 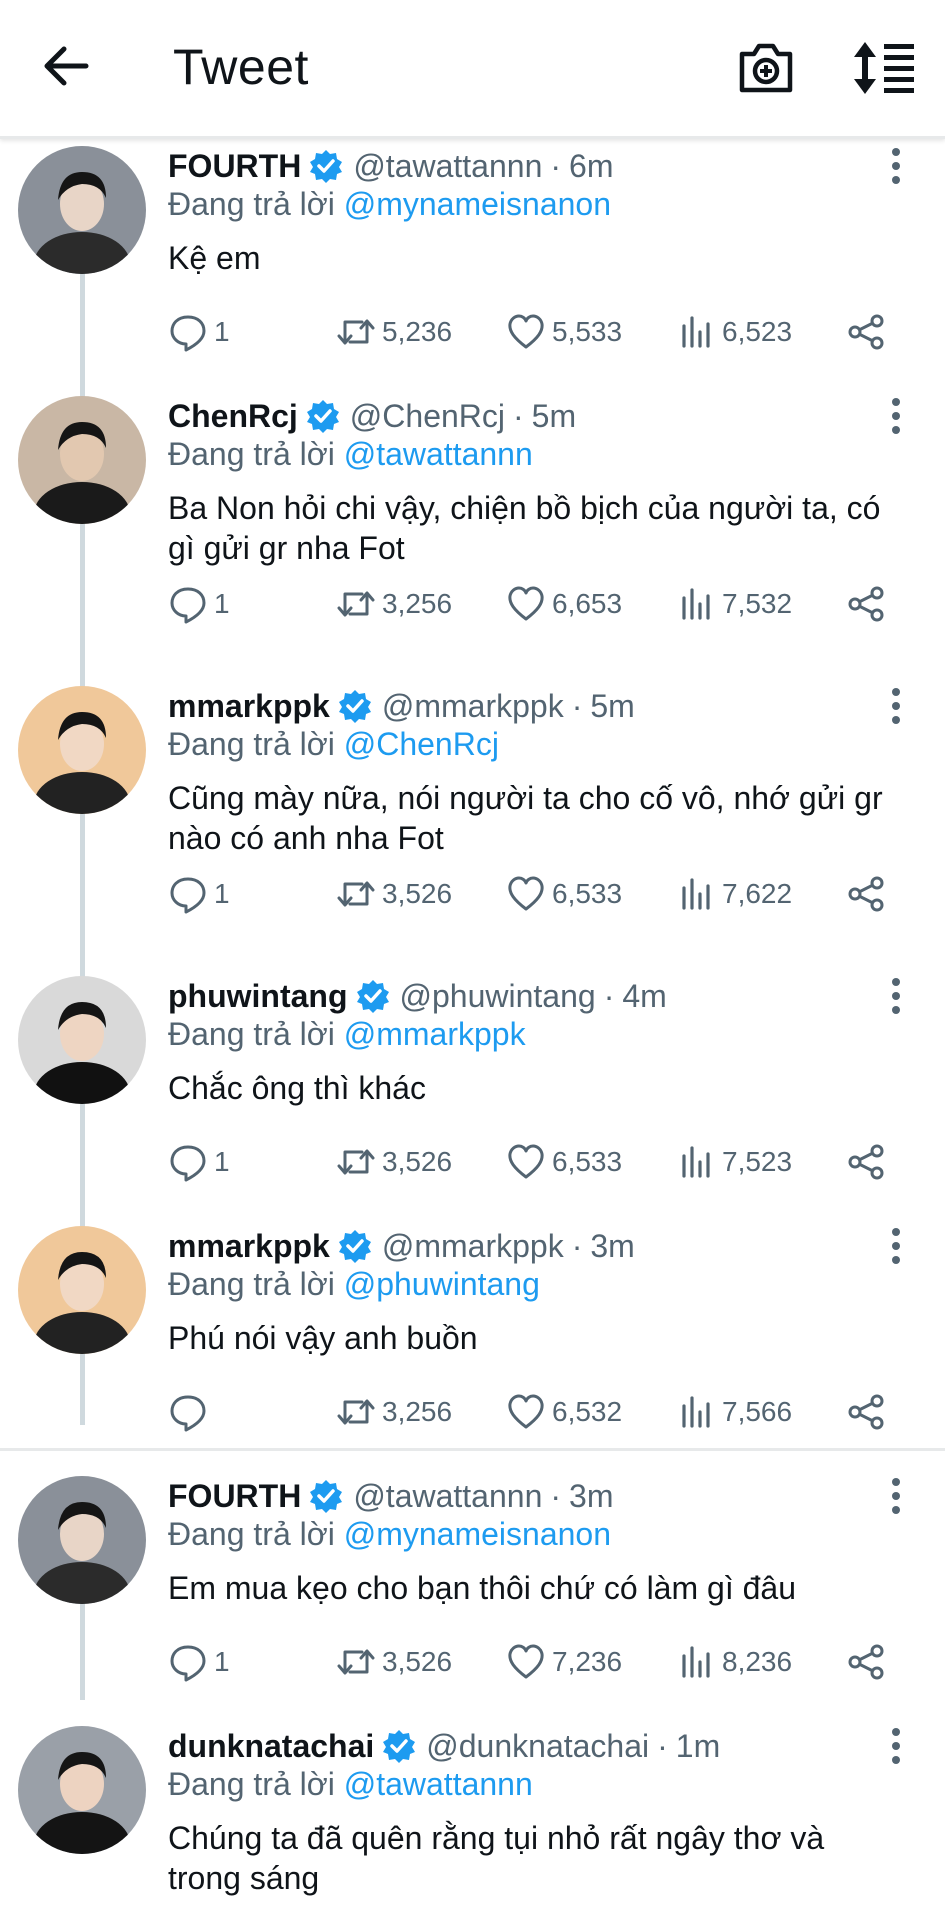 What do you see at coordinates (82, 1648) in the screenshot?
I see `thread-line` at bounding box center [82, 1648].